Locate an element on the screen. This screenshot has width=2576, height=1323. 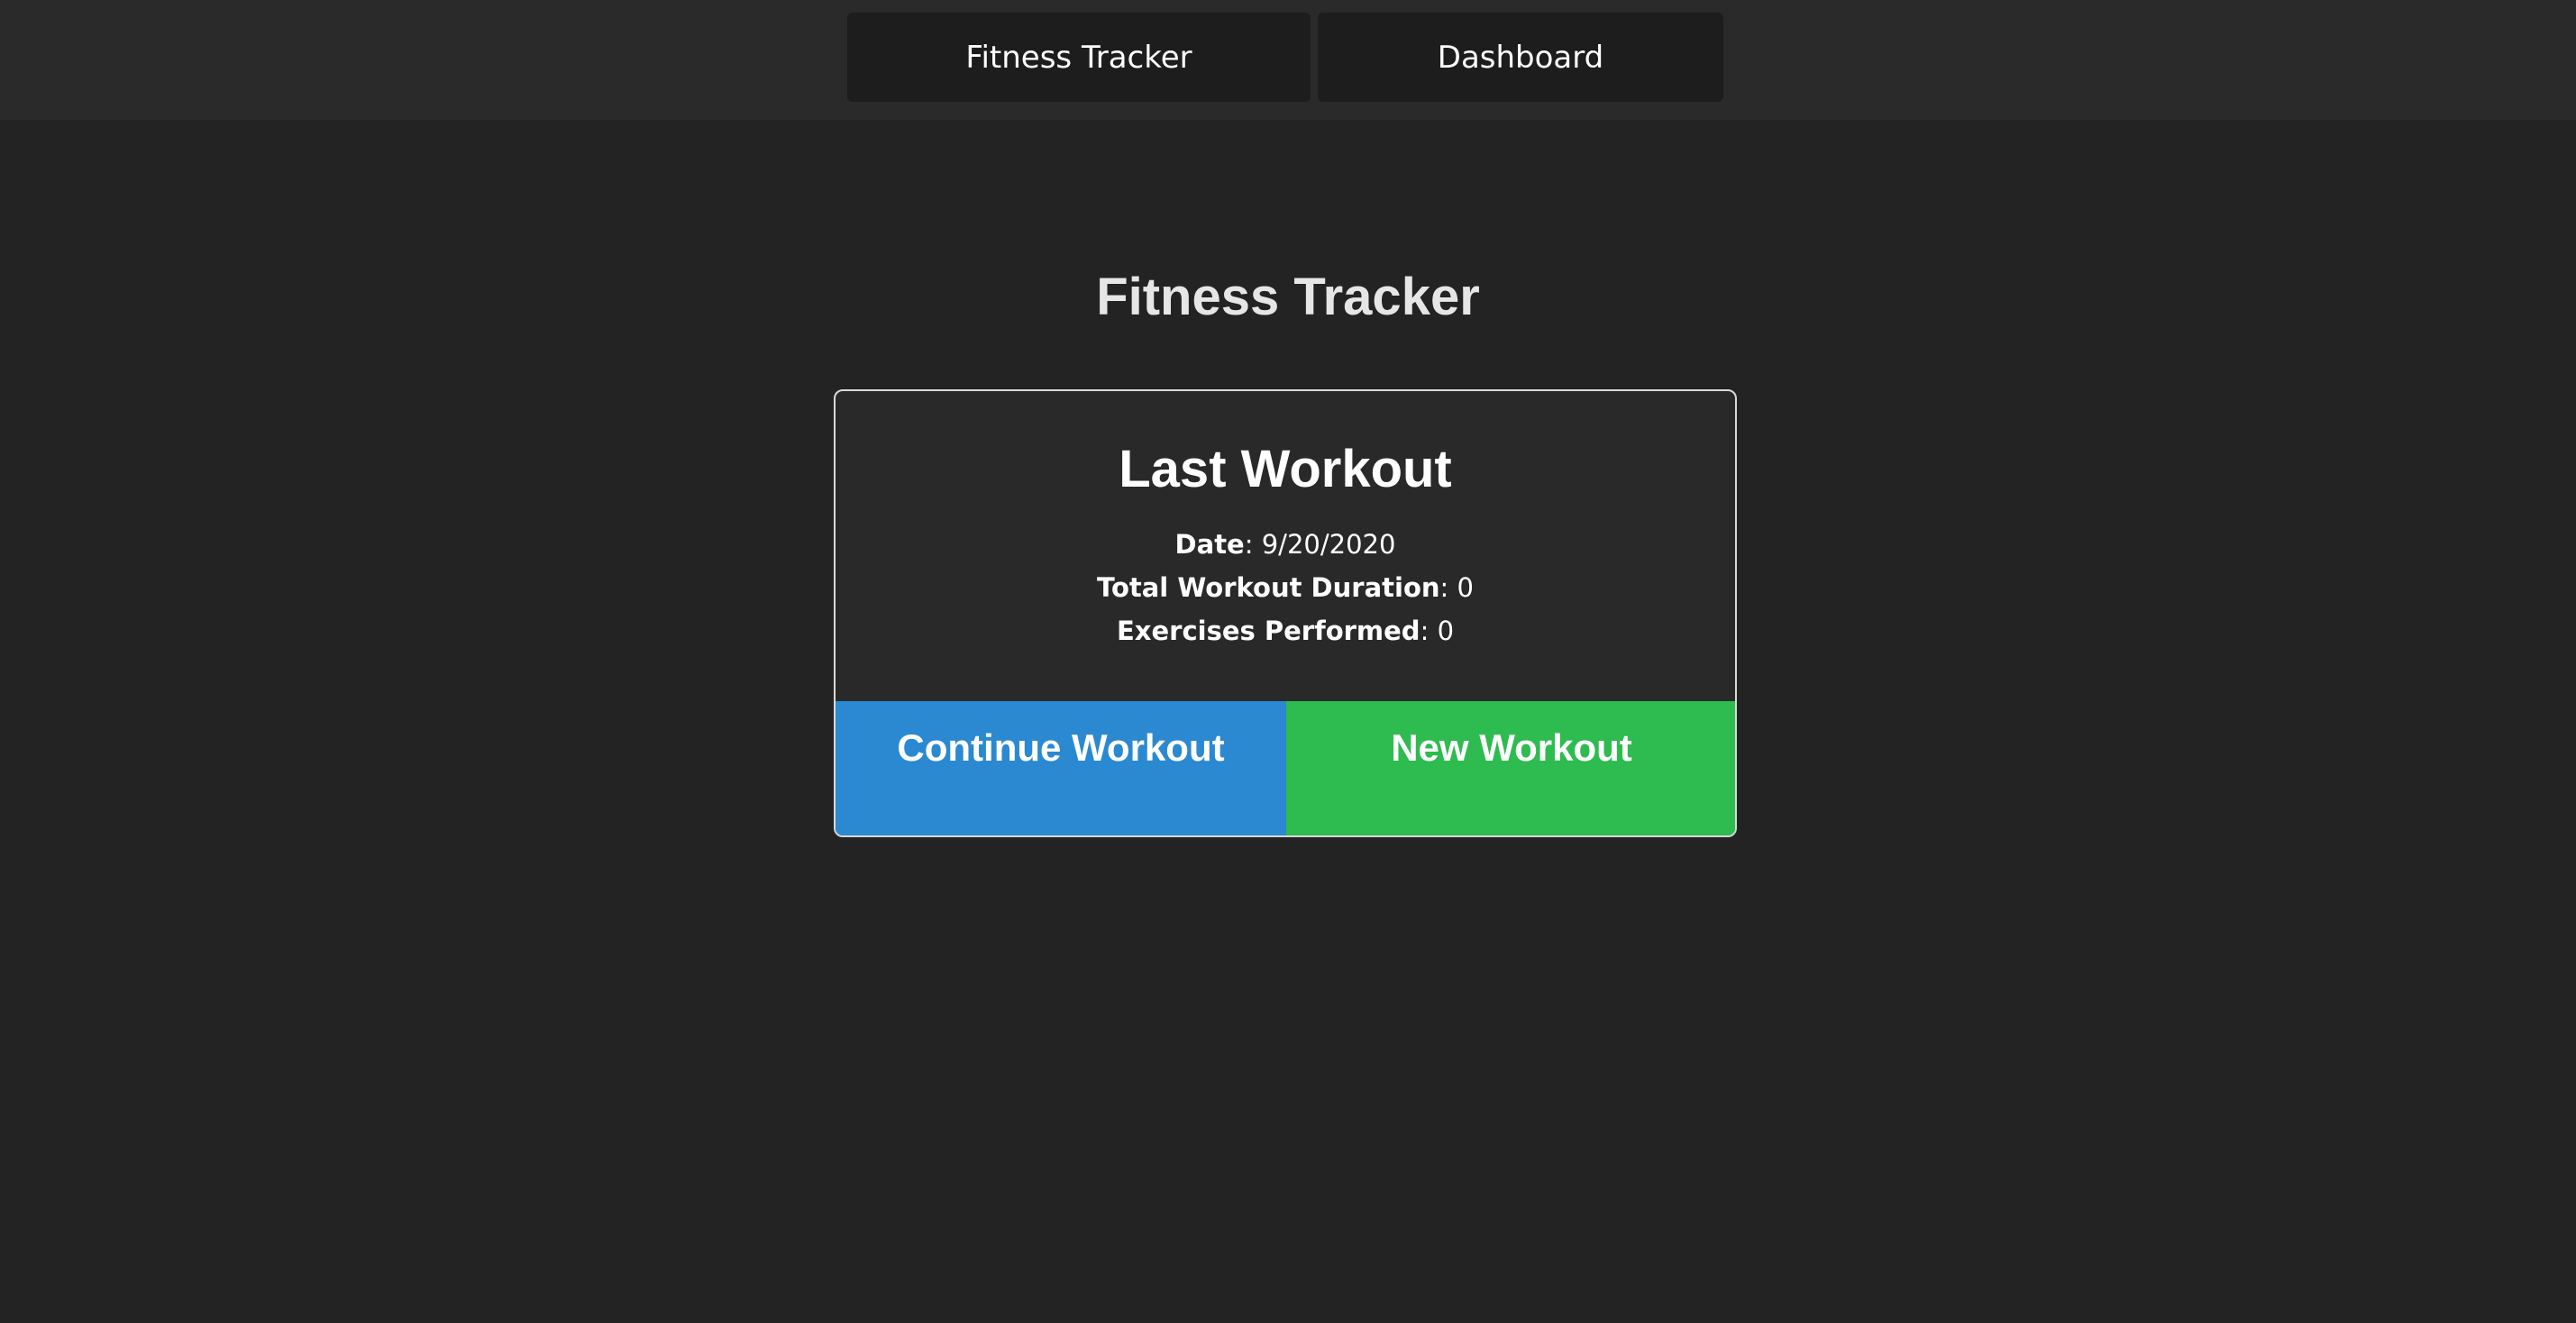
new-workout-button: New Workout is located at coordinates (1510, 768).